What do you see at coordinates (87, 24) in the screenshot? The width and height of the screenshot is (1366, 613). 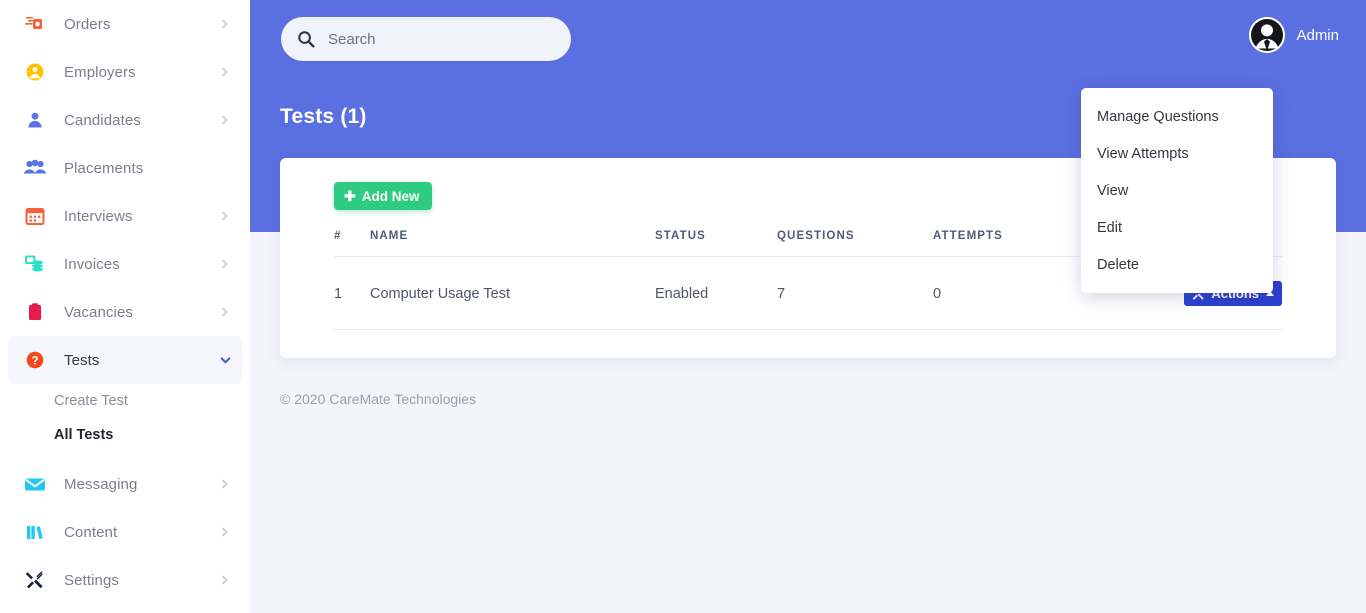 I see `sidebar-item-label: Orders` at bounding box center [87, 24].